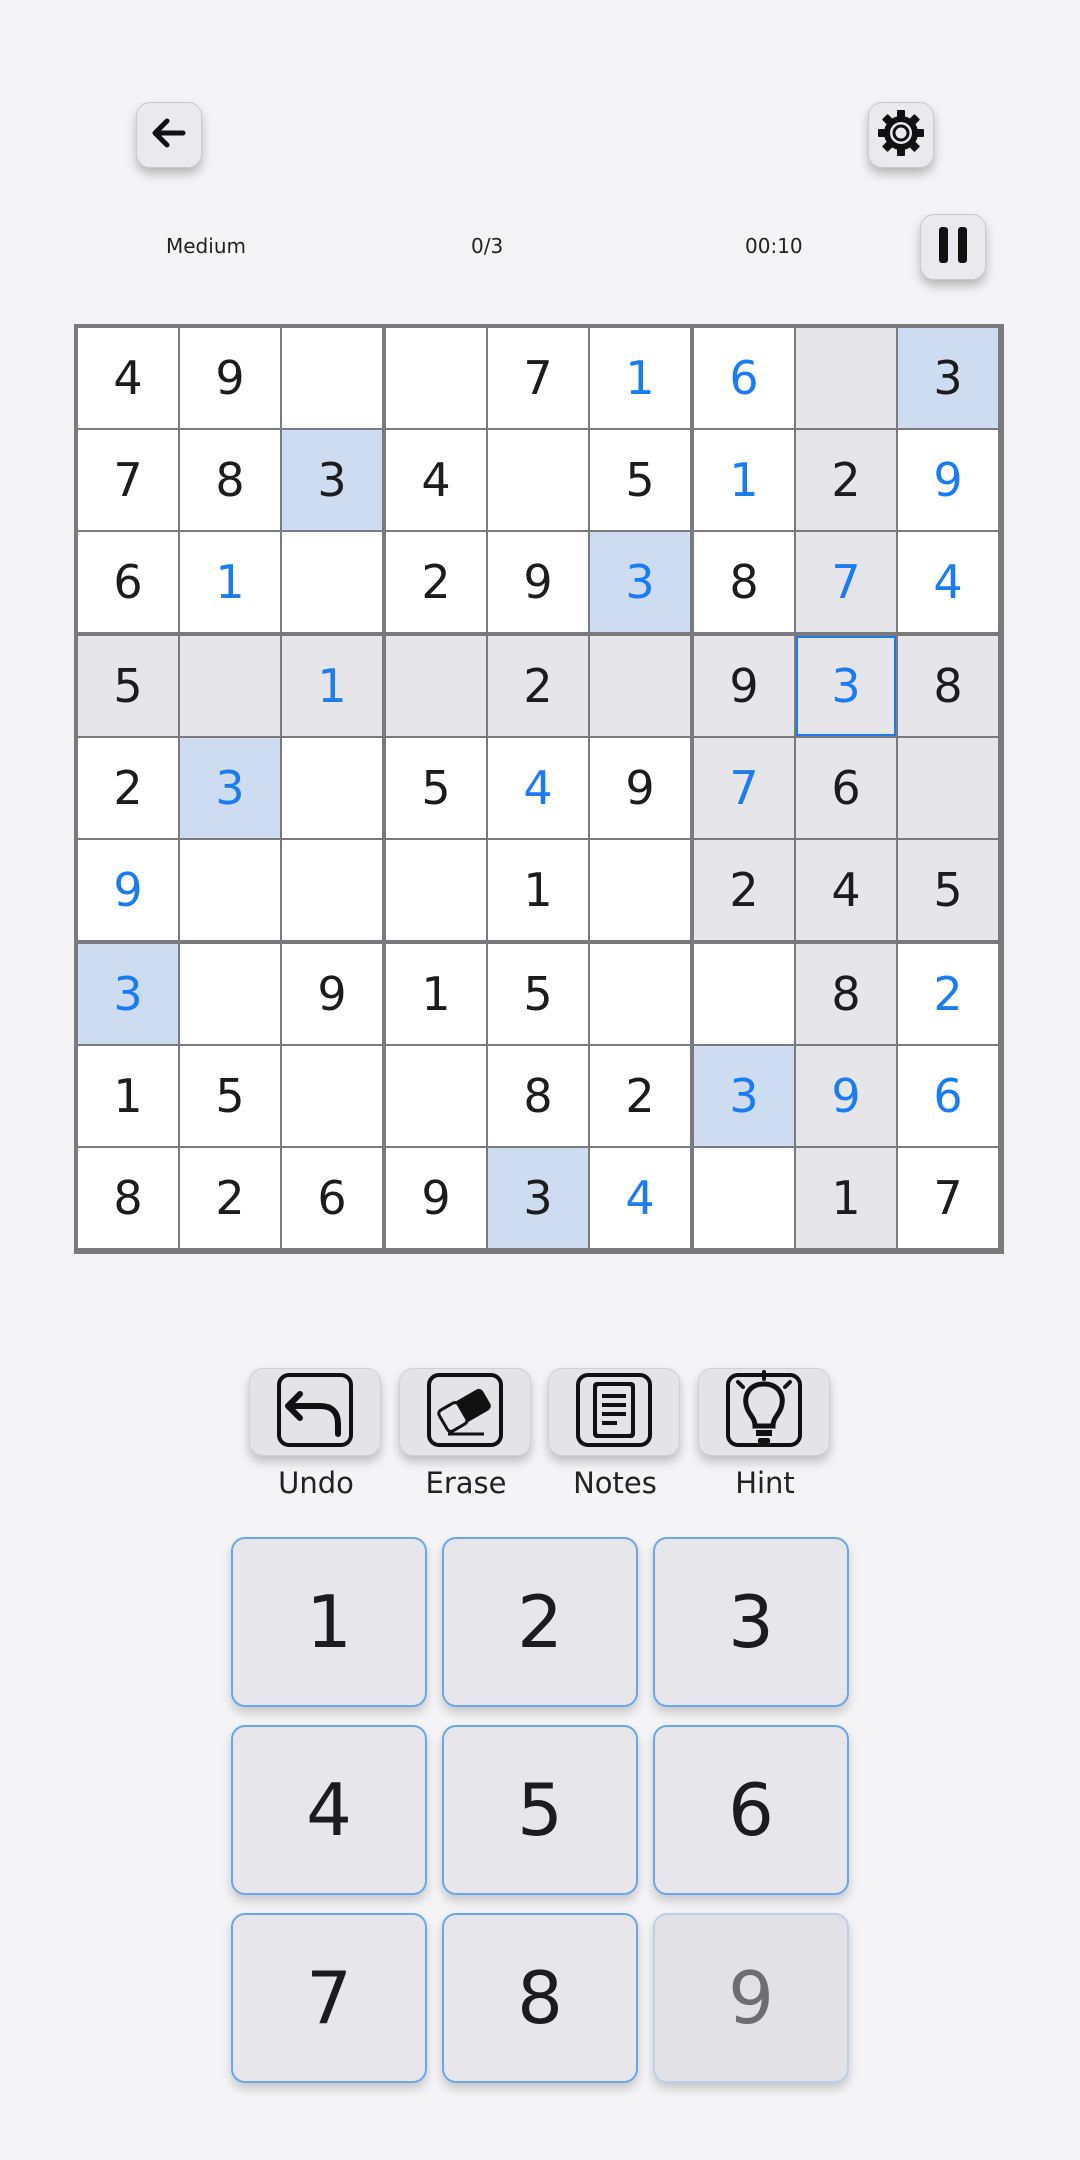 Image resolution: width=1080 pixels, height=2160 pixels. I want to click on undo-button, so click(315, 1412).